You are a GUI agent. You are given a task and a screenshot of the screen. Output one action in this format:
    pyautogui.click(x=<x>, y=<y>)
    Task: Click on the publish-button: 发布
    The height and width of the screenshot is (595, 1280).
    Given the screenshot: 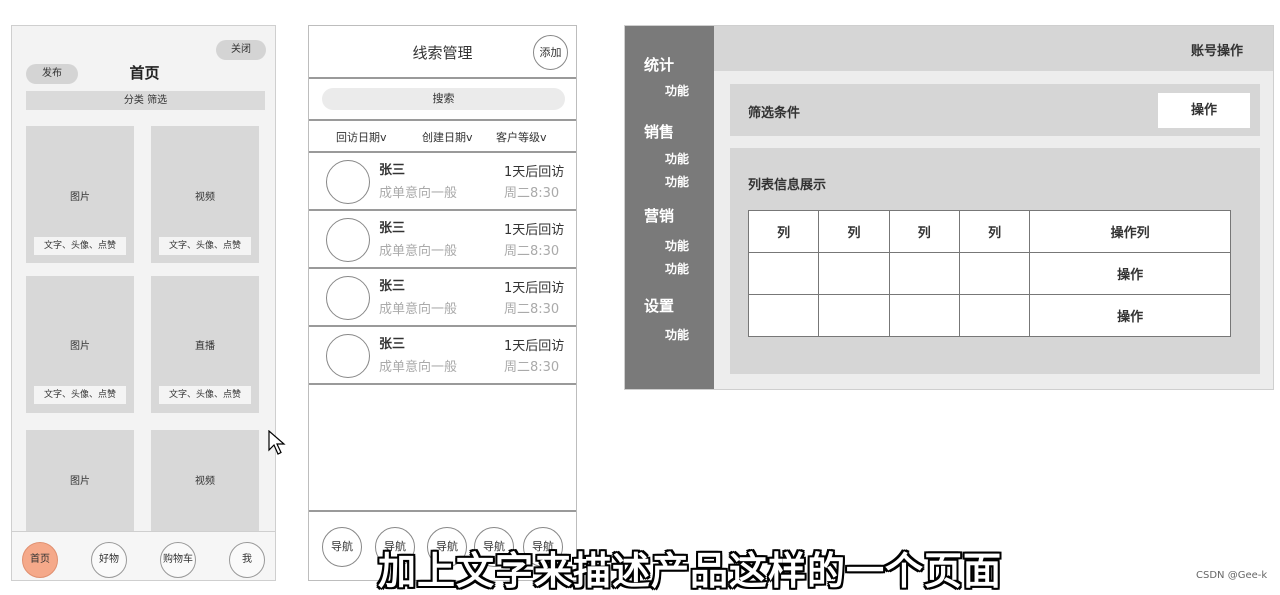 What is the action you would take?
    pyautogui.click(x=52, y=74)
    